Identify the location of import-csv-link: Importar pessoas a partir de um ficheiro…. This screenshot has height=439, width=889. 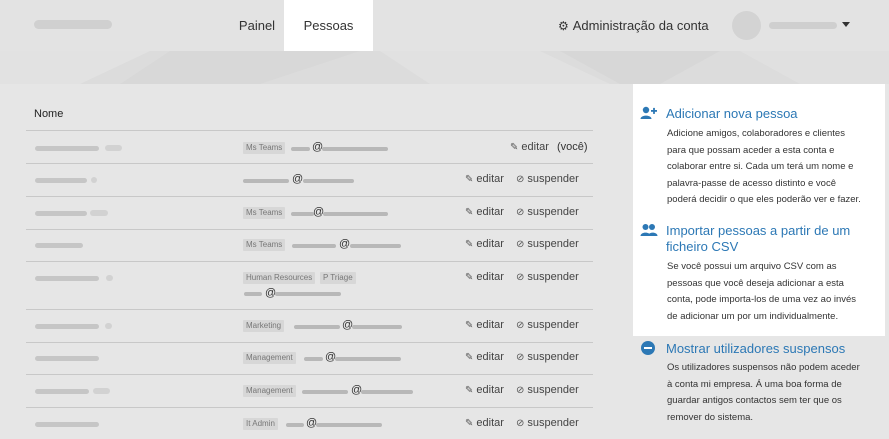
(758, 239).